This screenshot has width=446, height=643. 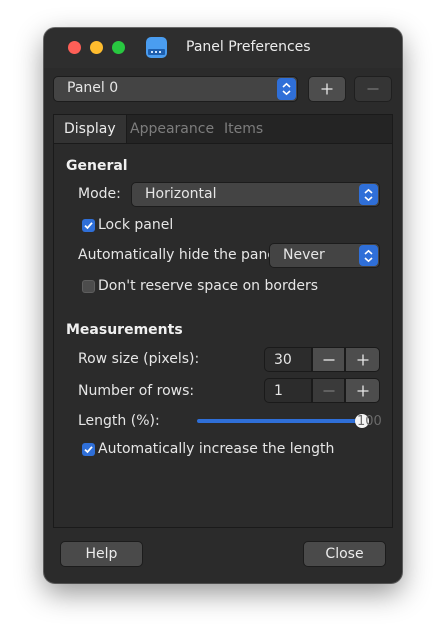 I want to click on length-slider-fill, so click(x=279, y=421).